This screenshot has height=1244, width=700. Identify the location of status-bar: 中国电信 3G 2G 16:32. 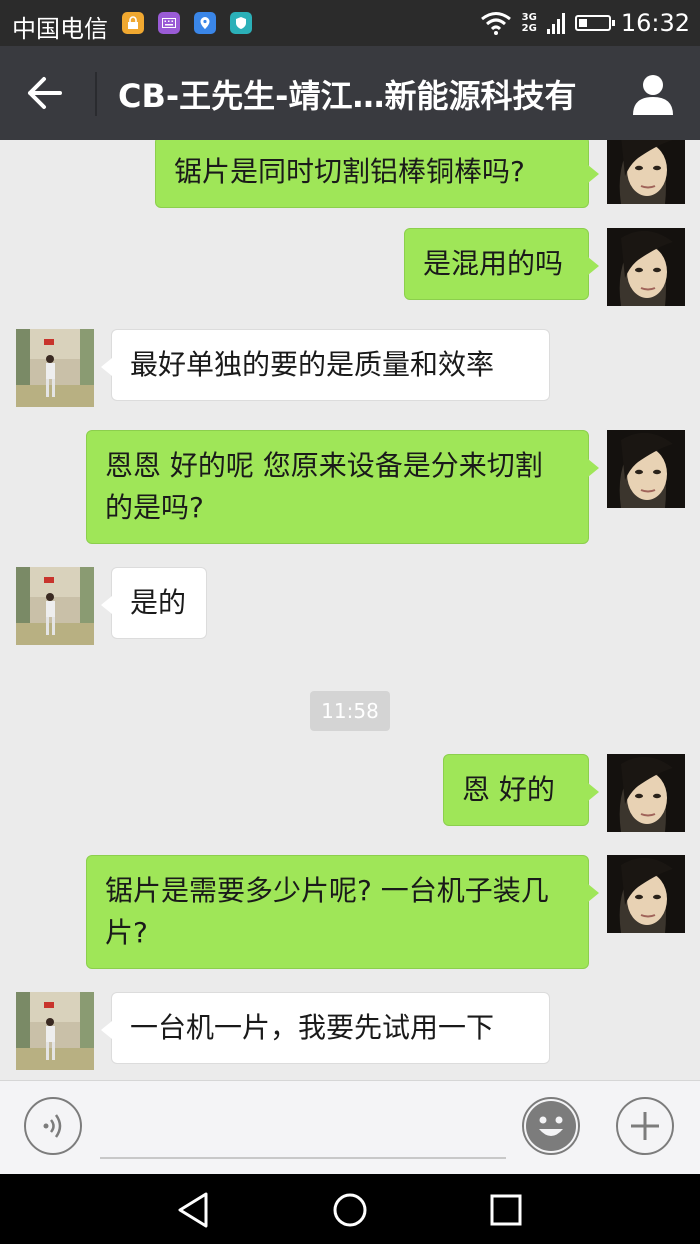
(350, 23).